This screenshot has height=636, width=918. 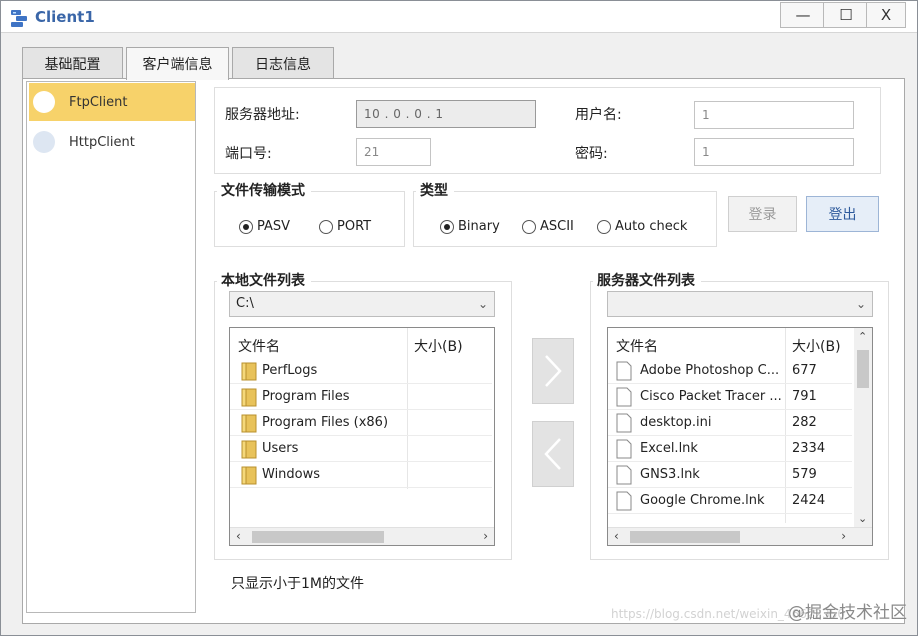 I want to click on title-bar: Client1 — ☐ X, so click(x=459, y=17).